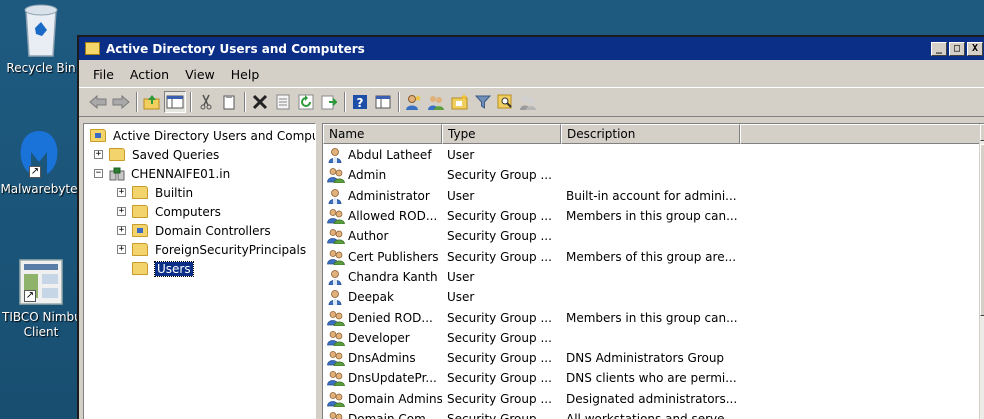 Image resolution: width=984 pixels, height=419 pixels. What do you see at coordinates (329, 102) in the screenshot?
I see `export-list-button` at bounding box center [329, 102].